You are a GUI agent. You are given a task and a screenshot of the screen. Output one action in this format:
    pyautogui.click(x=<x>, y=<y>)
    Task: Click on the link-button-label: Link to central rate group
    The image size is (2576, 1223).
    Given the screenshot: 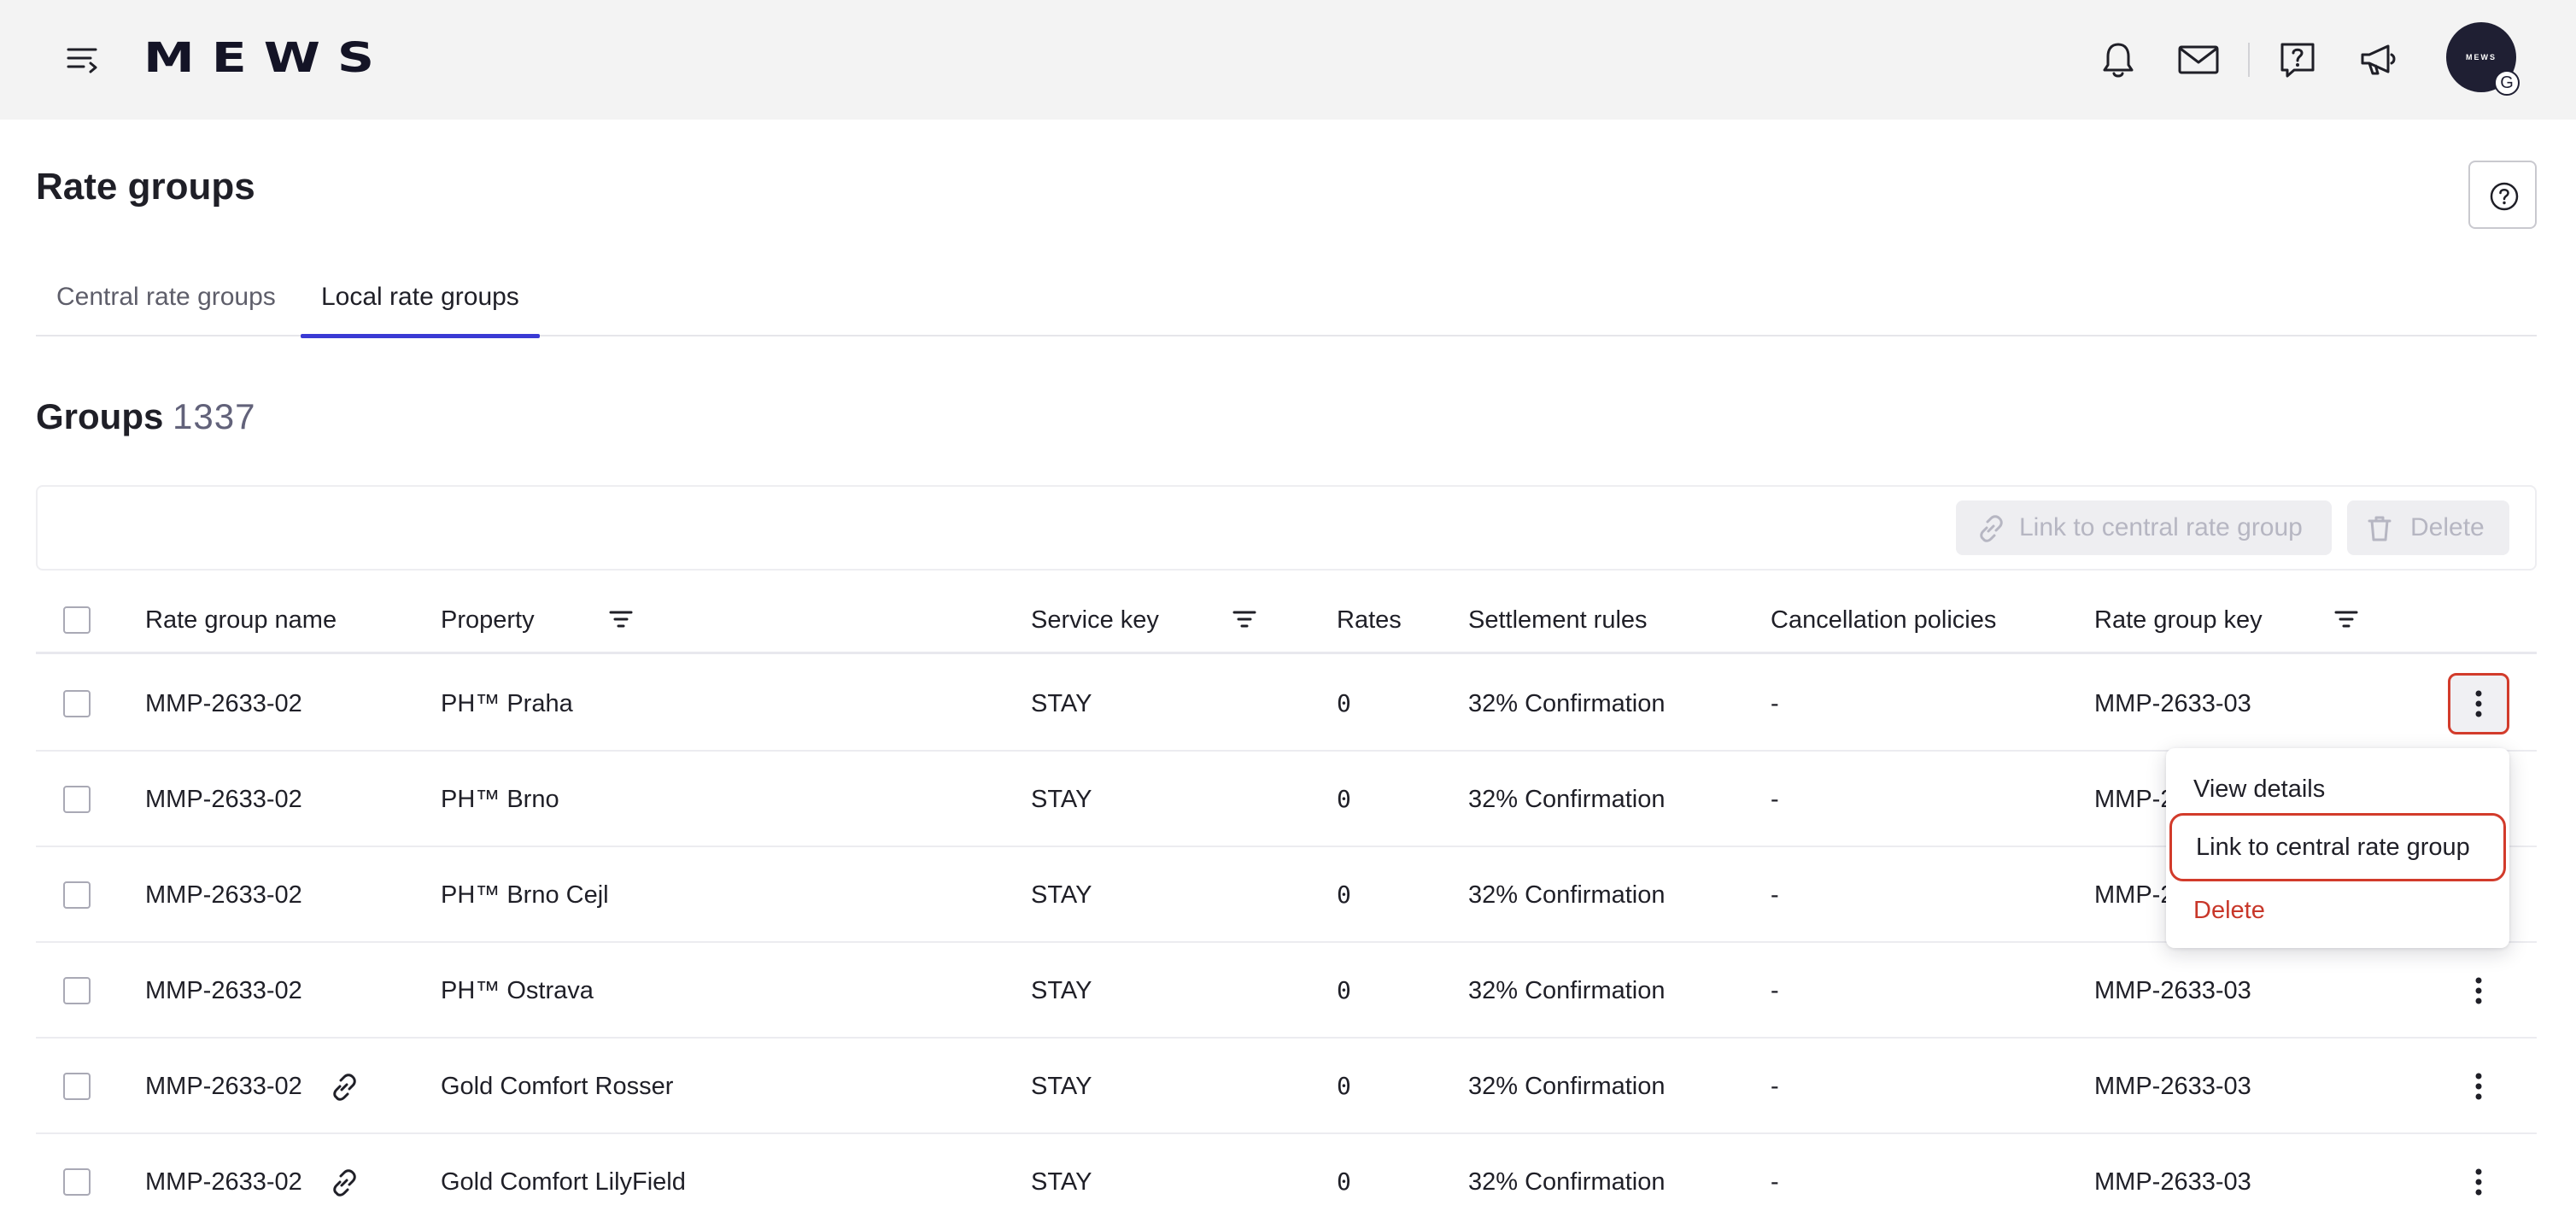 What is the action you would take?
    pyautogui.click(x=2161, y=527)
    